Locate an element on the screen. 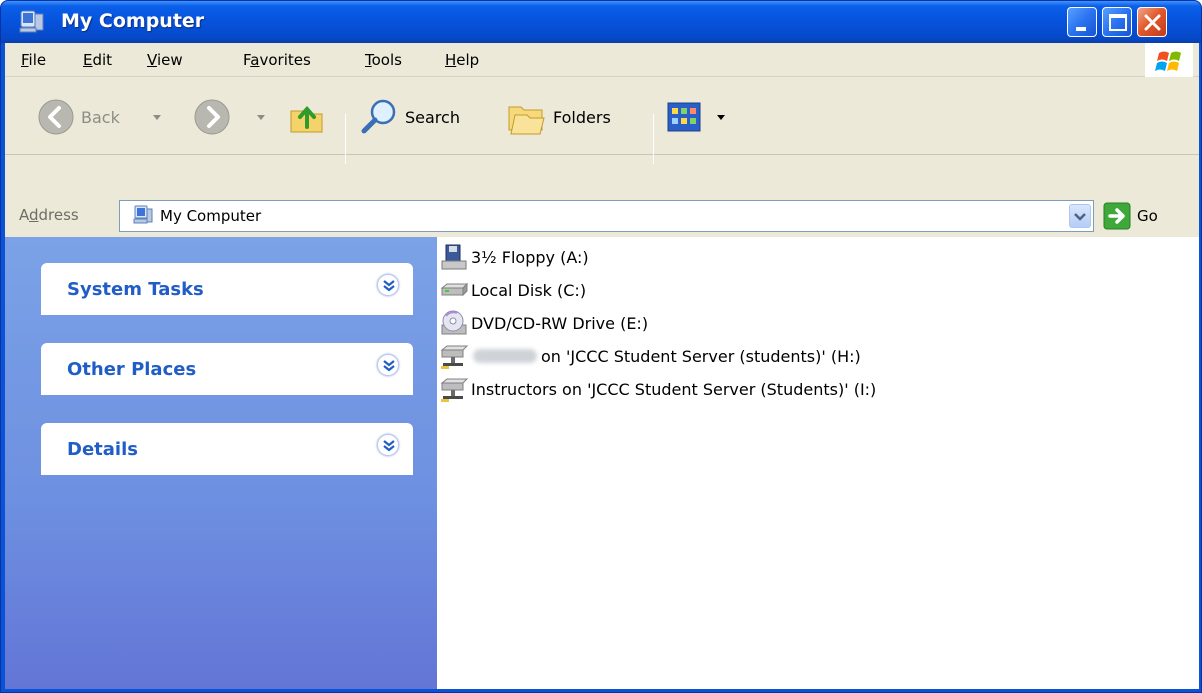 Image resolution: width=1202 pixels, height=693 pixels. list-item: DVD/CD-RW Drive (E:) is located at coordinates (542, 323).